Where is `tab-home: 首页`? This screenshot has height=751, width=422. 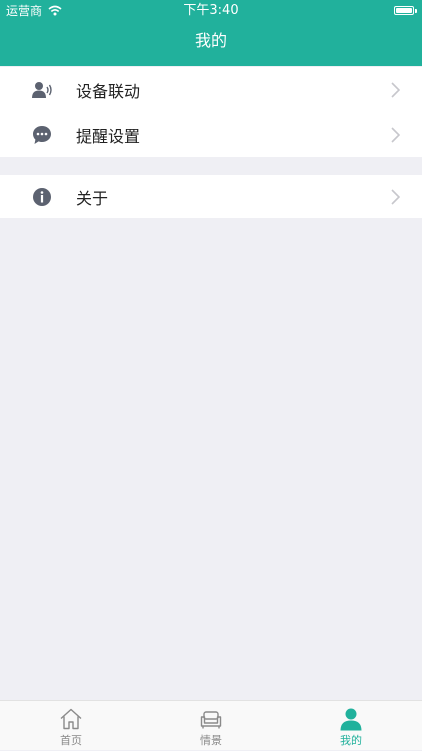 tab-home: 首页 is located at coordinates (71, 726).